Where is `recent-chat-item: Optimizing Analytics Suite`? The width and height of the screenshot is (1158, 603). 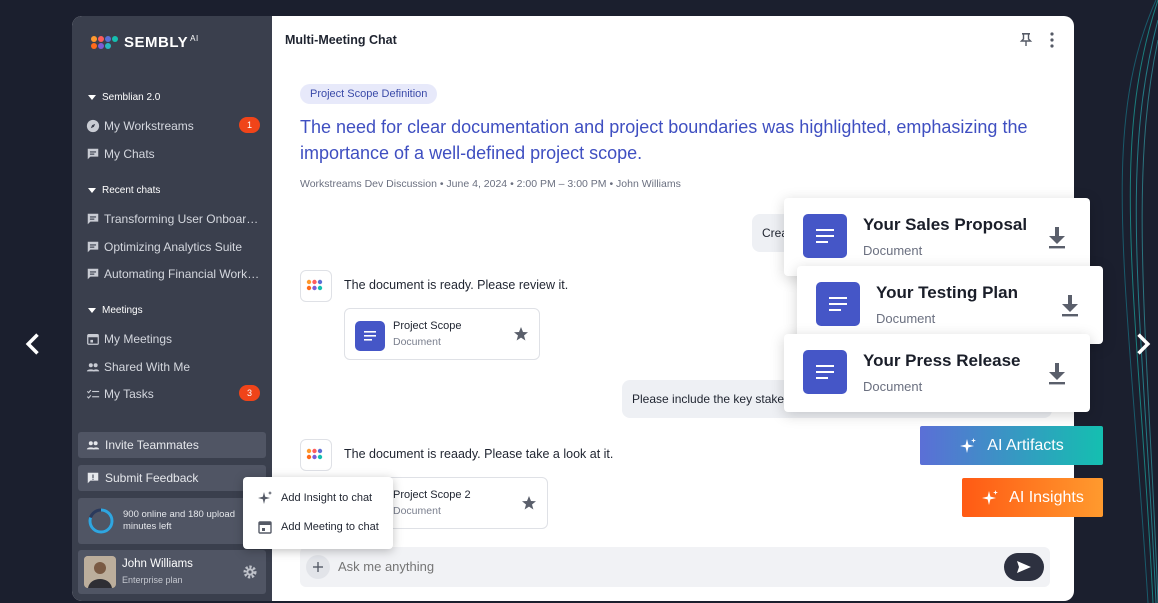
recent-chat-item: Optimizing Analytics Suite is located at coordinates (173, 247).